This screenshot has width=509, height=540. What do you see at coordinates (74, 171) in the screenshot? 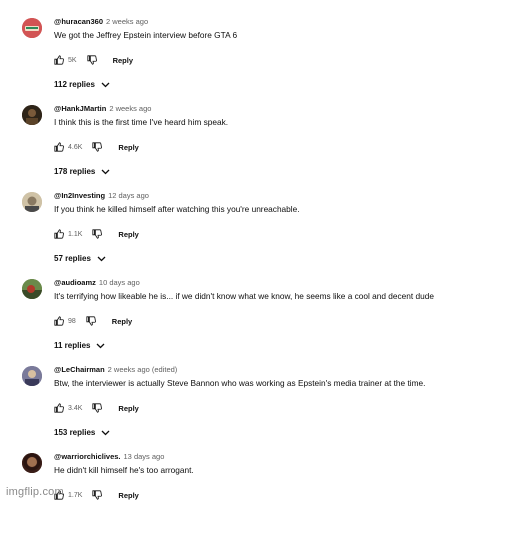
I see `replies-count: 178 replies` at bounding box center [74, 171].